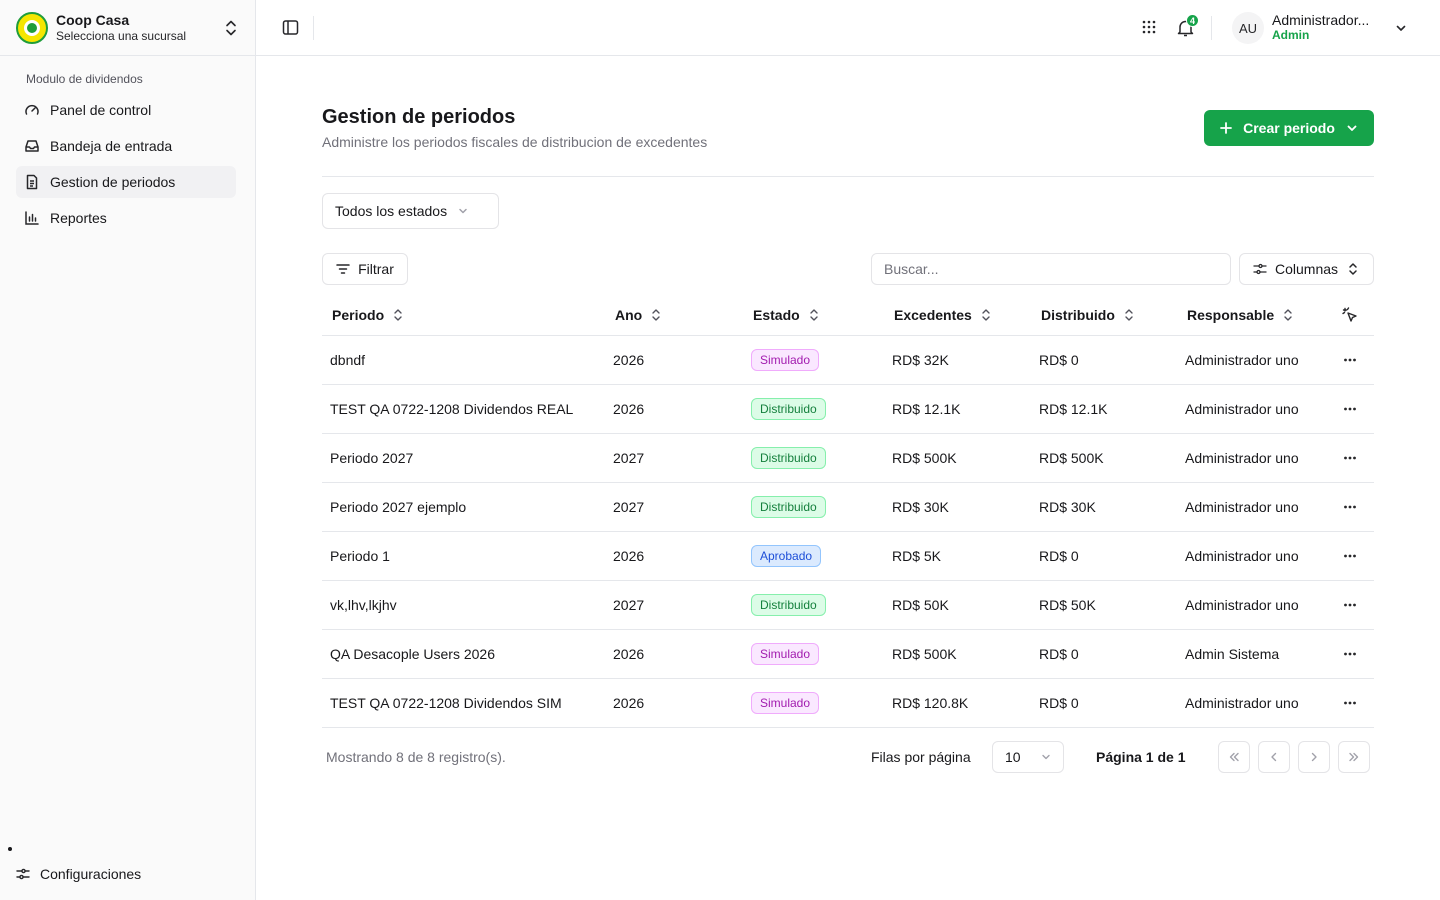  Describe the element at coordinates (412, 654) in the screenshot. I see `cell-periodo: QA Desacople Users 2026` at that location.